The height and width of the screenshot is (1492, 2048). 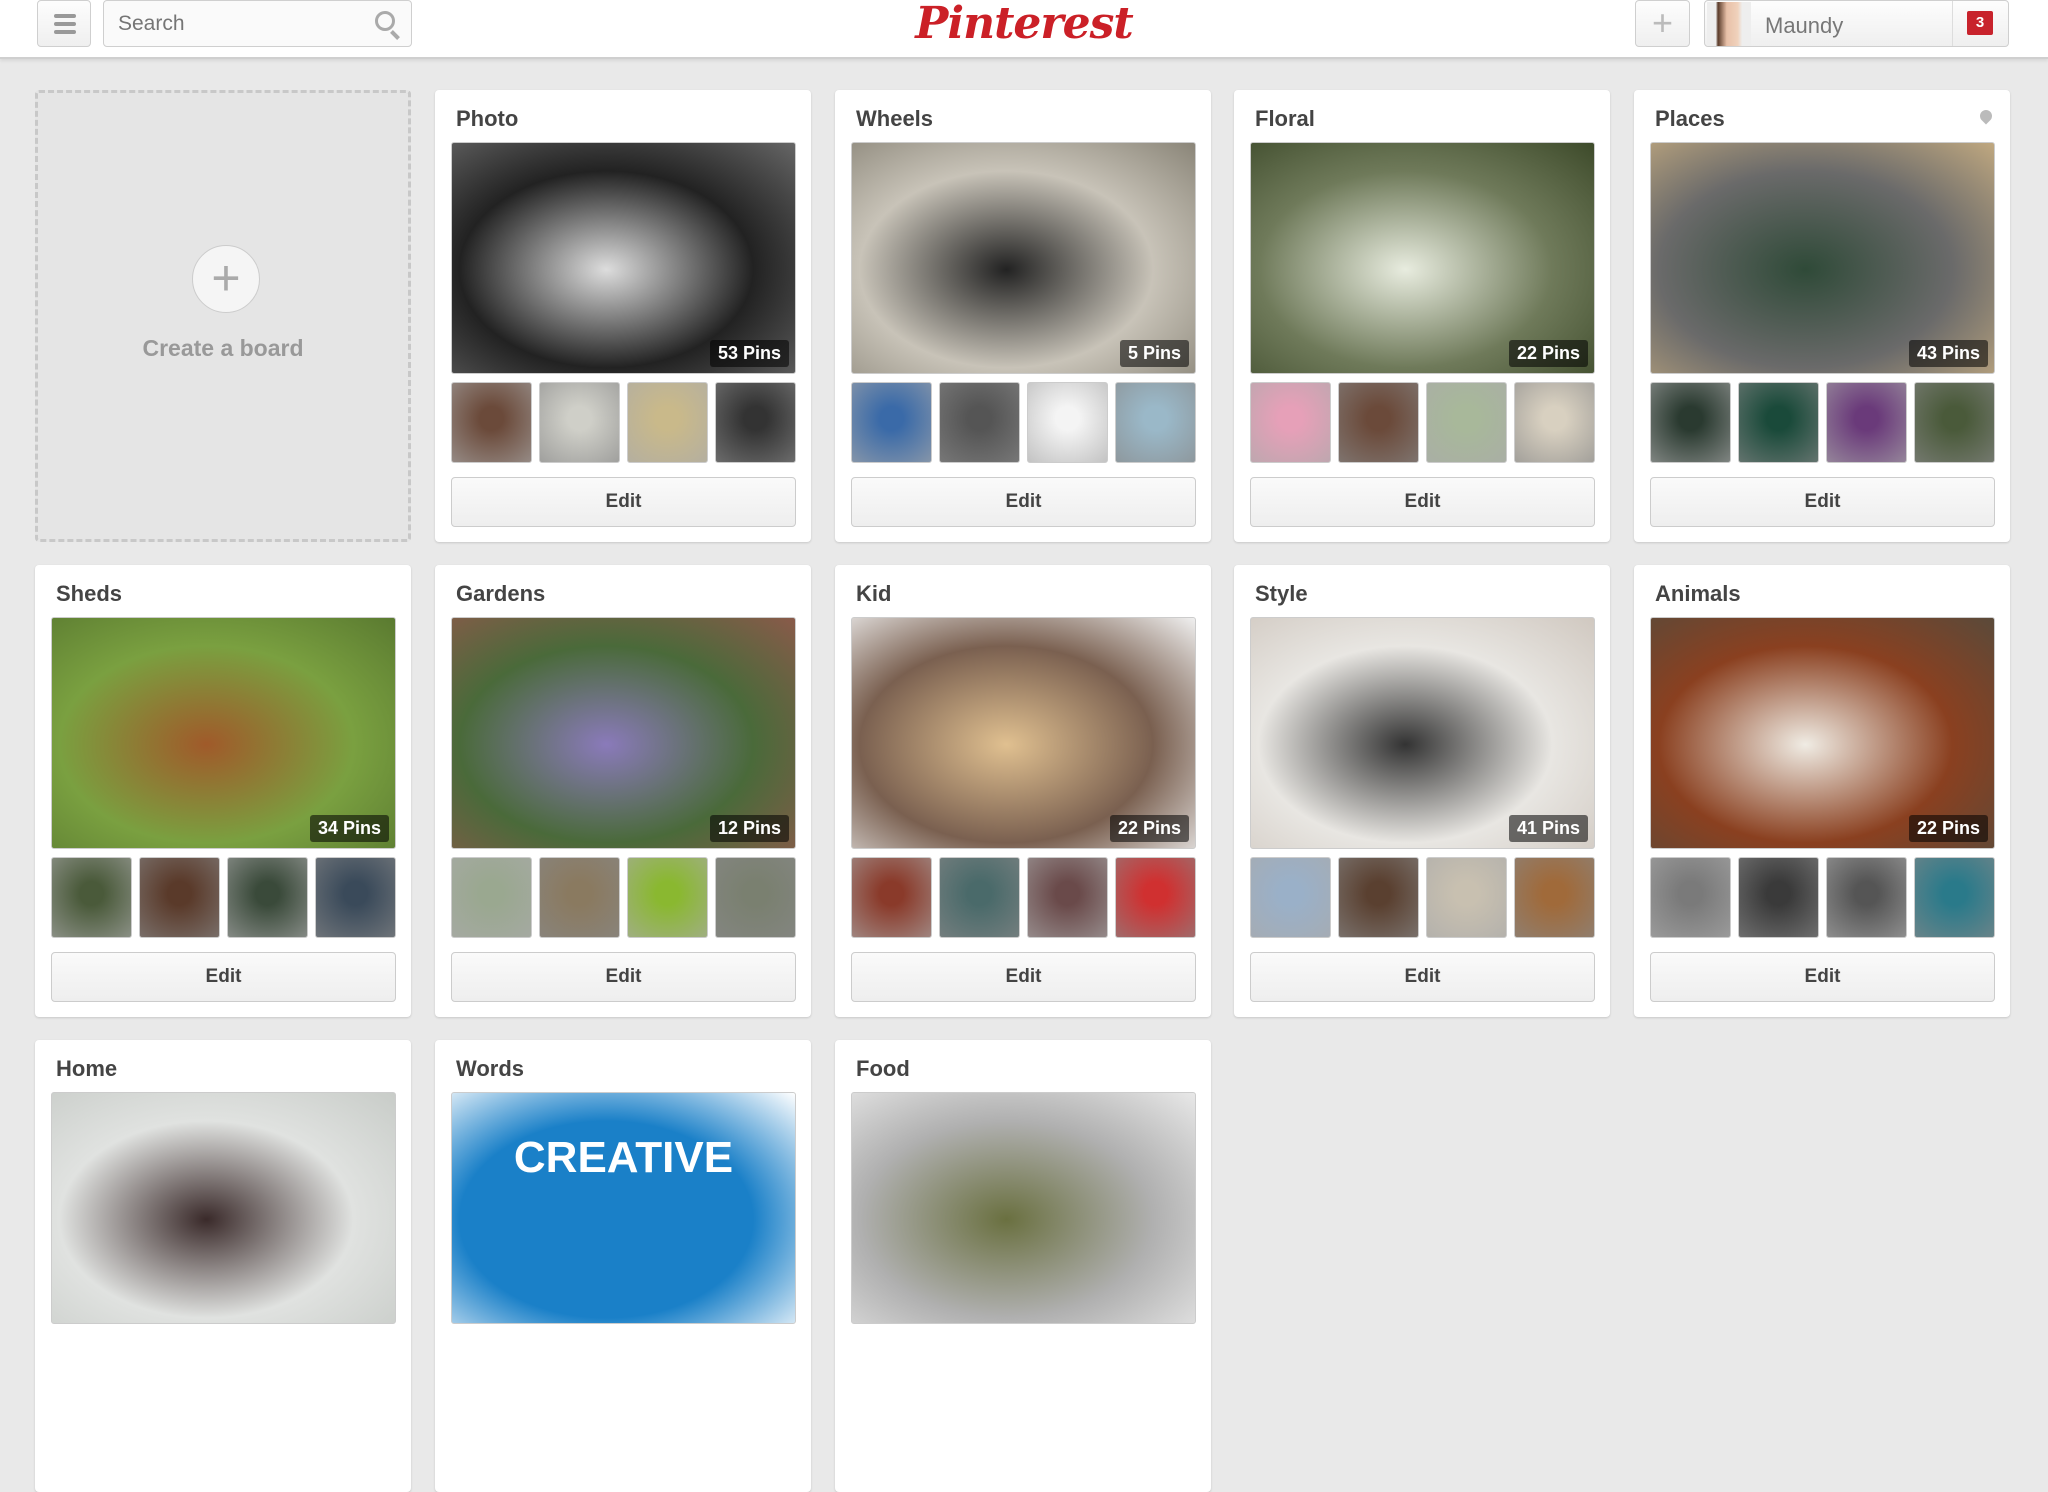 I want to click on board-card: Animals 22 Pins Edit, so click(x=1822, y=791).